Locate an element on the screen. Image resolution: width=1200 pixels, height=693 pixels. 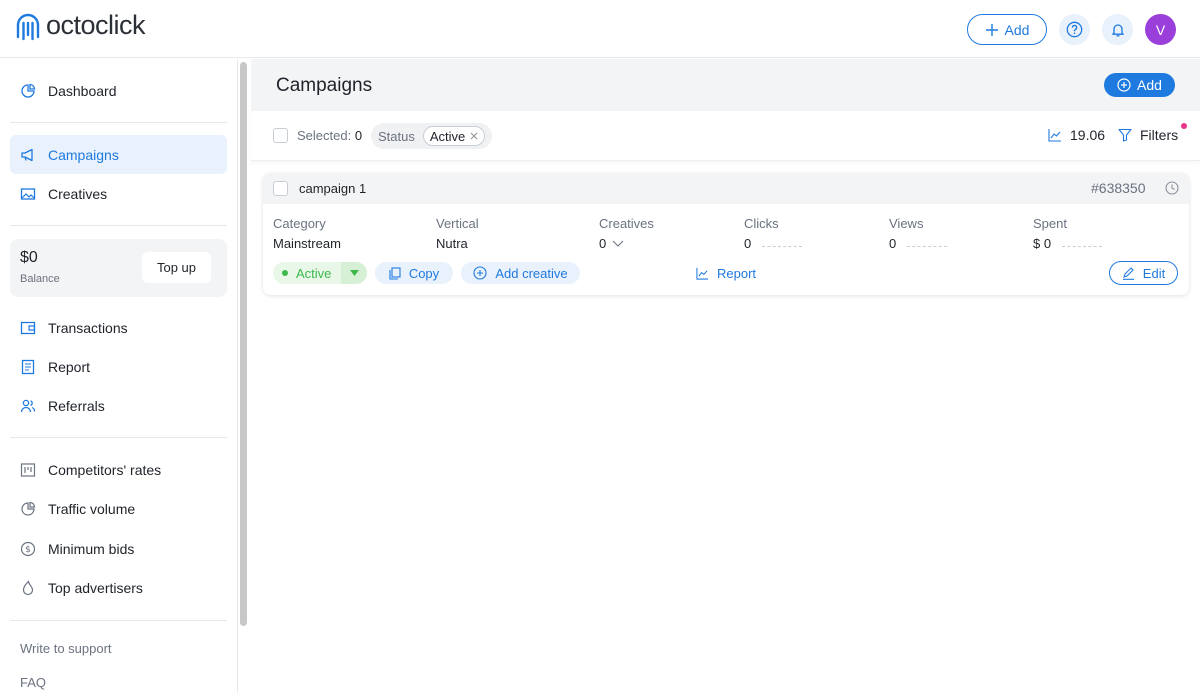
add-creative-button: Add creative is located at coordinates (520, 273).